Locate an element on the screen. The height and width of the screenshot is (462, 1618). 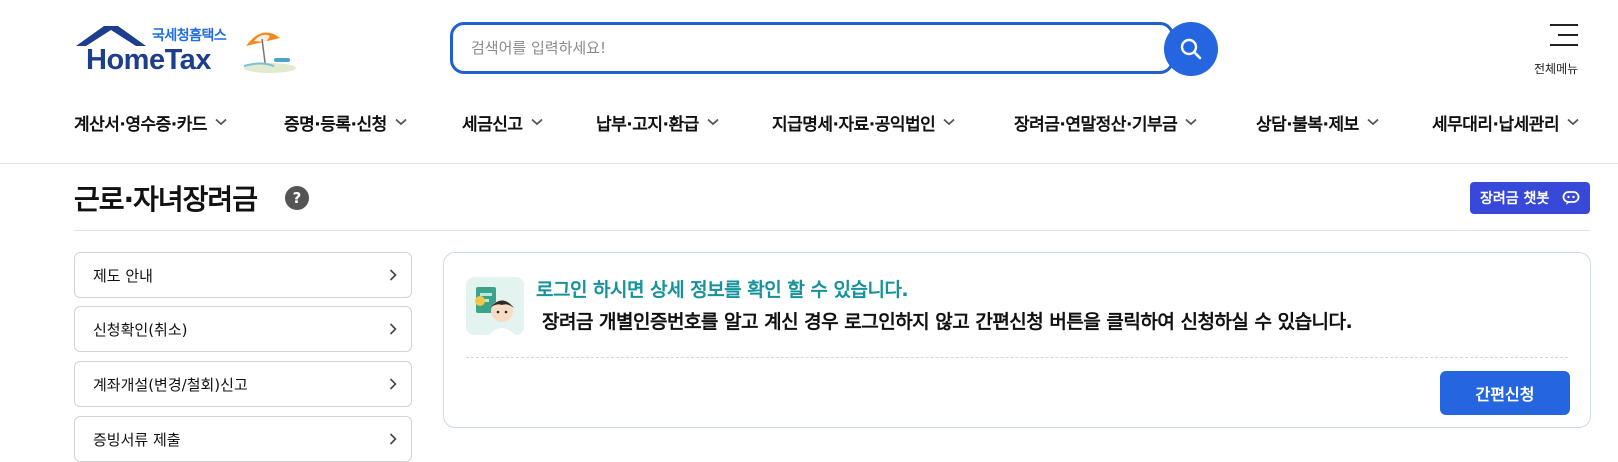
side-menu-submit-documents: 증빙서류 제출 is located at coordinates (243, 439).